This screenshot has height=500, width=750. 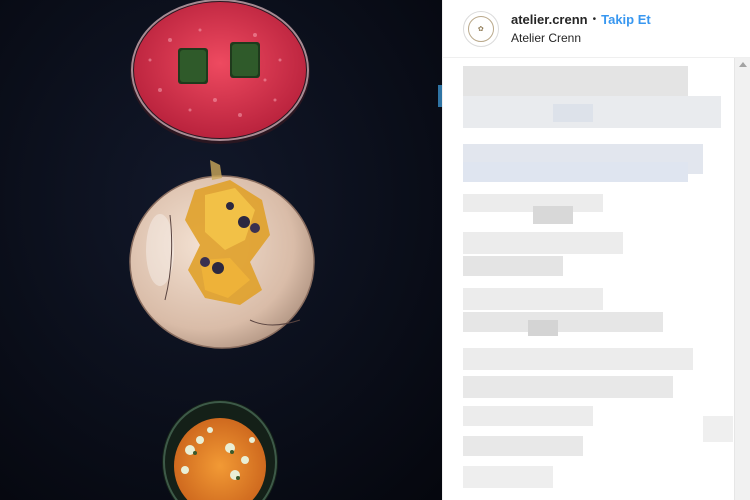 I want to click on avatar: ✿, so click(x=481, y=28).